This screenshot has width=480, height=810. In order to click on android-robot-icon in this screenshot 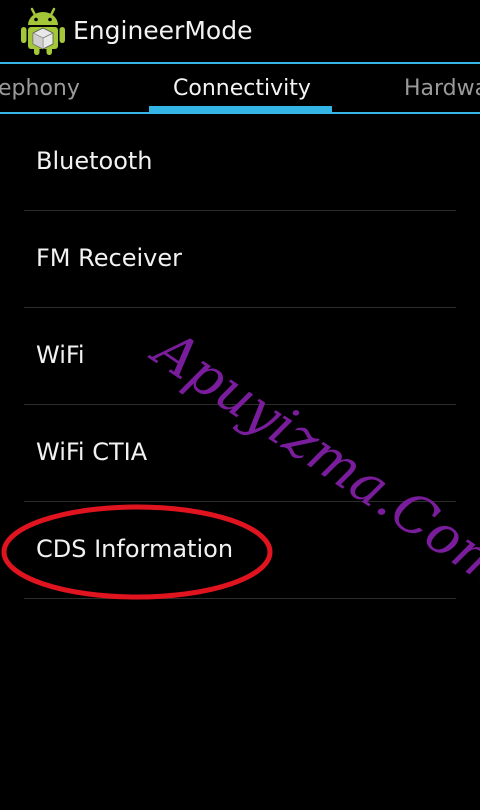, I will do `click(43, 31)`.